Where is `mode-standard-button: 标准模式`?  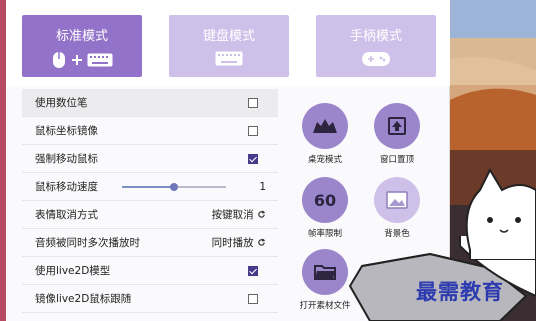
mode-standard-button: 标准模式 is located at coordinates (82, 46).